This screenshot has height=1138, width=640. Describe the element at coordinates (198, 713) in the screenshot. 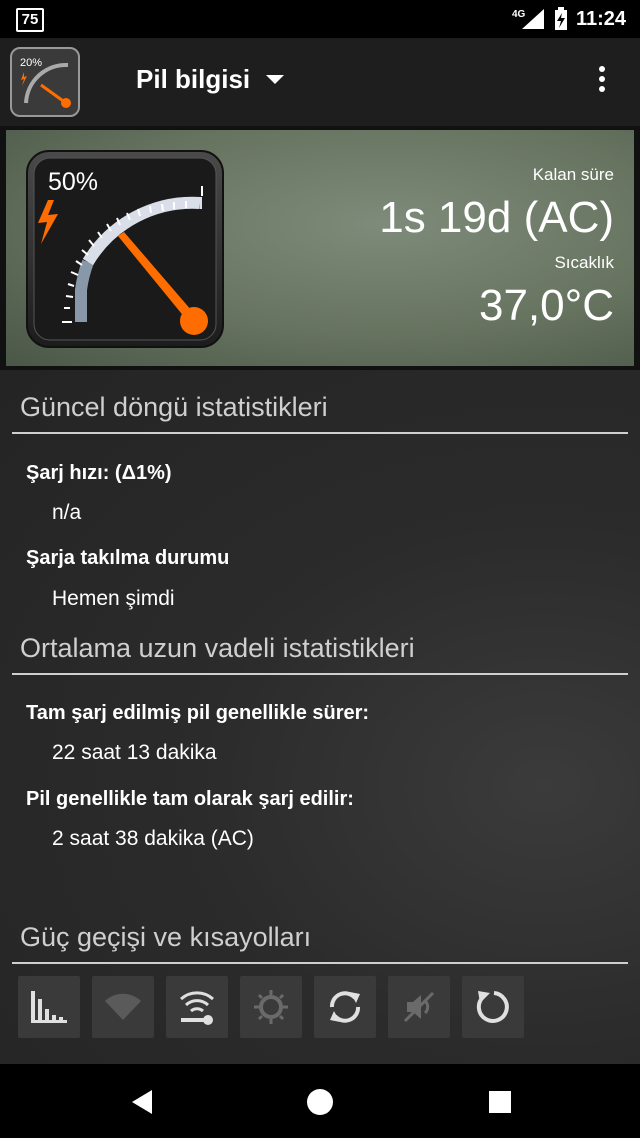

I see `full-charge-lasts-label: Tam şarj edilmiş pil genellikle sürer:` at that location.